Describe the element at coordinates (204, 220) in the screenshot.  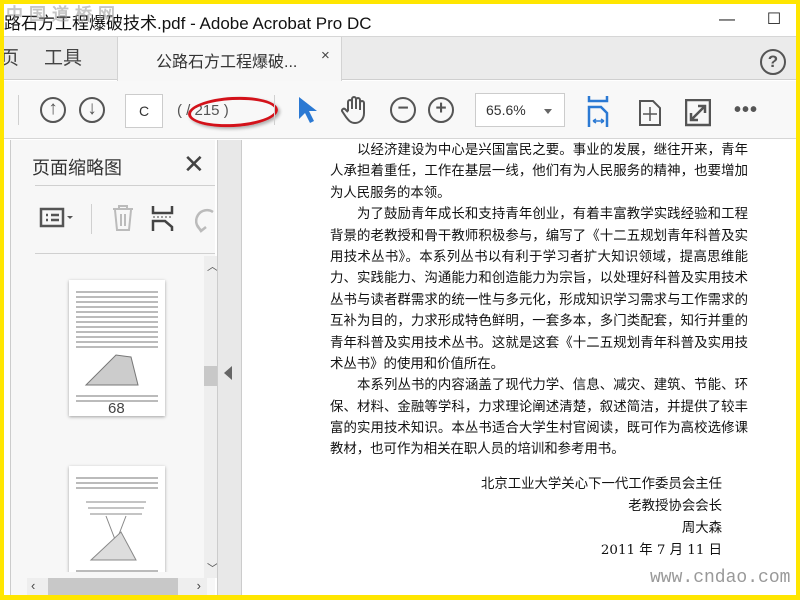
I see `rotate-page-icon` at that location.